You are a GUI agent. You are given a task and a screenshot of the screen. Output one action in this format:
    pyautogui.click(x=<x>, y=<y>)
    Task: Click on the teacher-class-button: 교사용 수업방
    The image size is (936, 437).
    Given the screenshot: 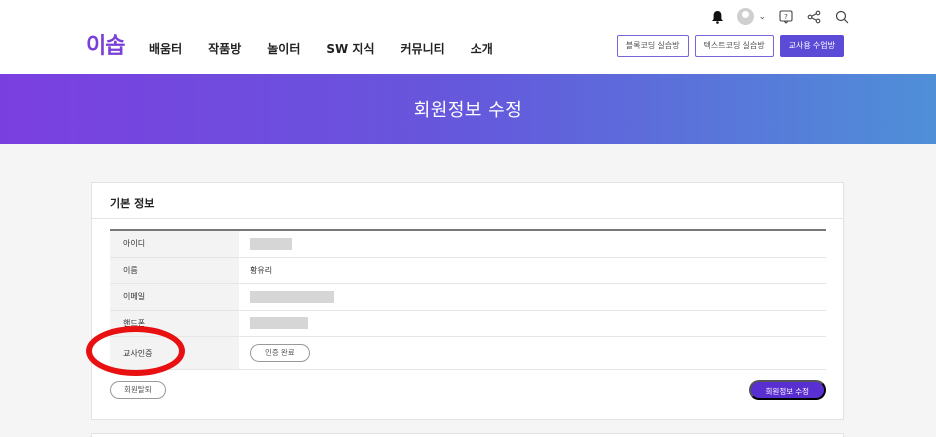 What is the action you would take?
    pyautogui.click(x=811, y=46)
    